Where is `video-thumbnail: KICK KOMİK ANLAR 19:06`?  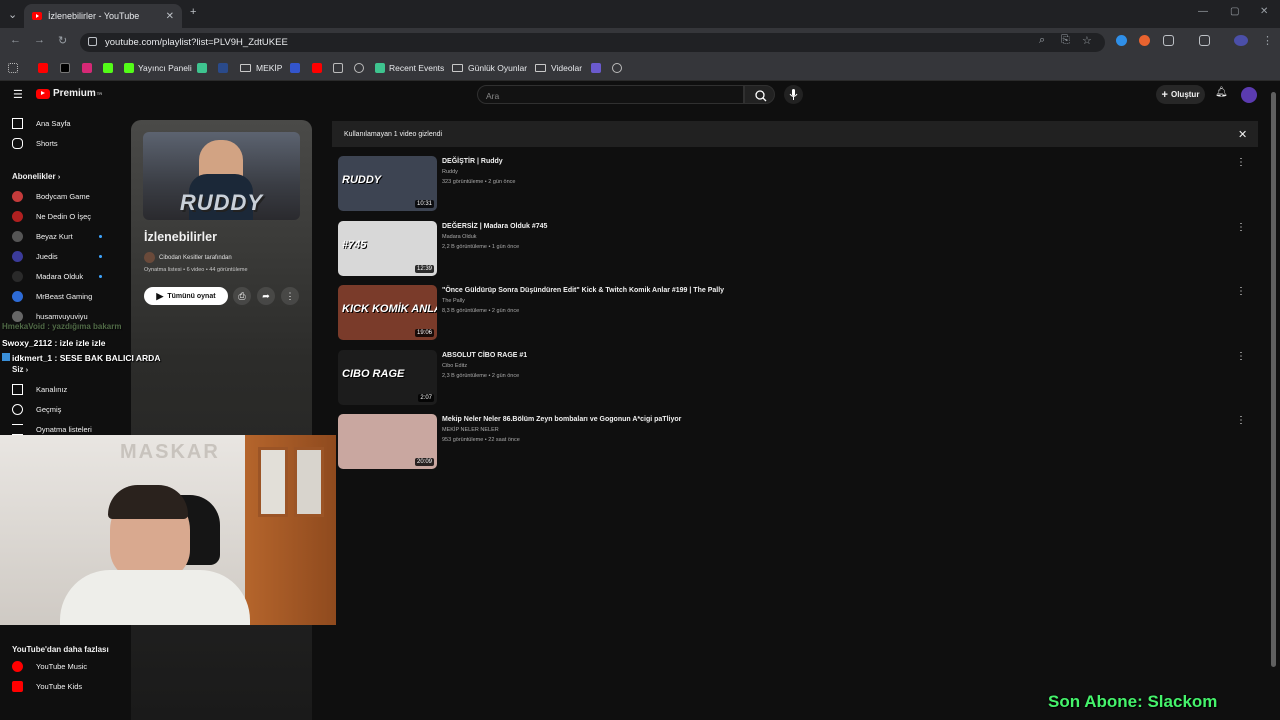 video-thumbnail: KICK KOMİK ANLAR 19:06 is located at coordinates (387, 312).